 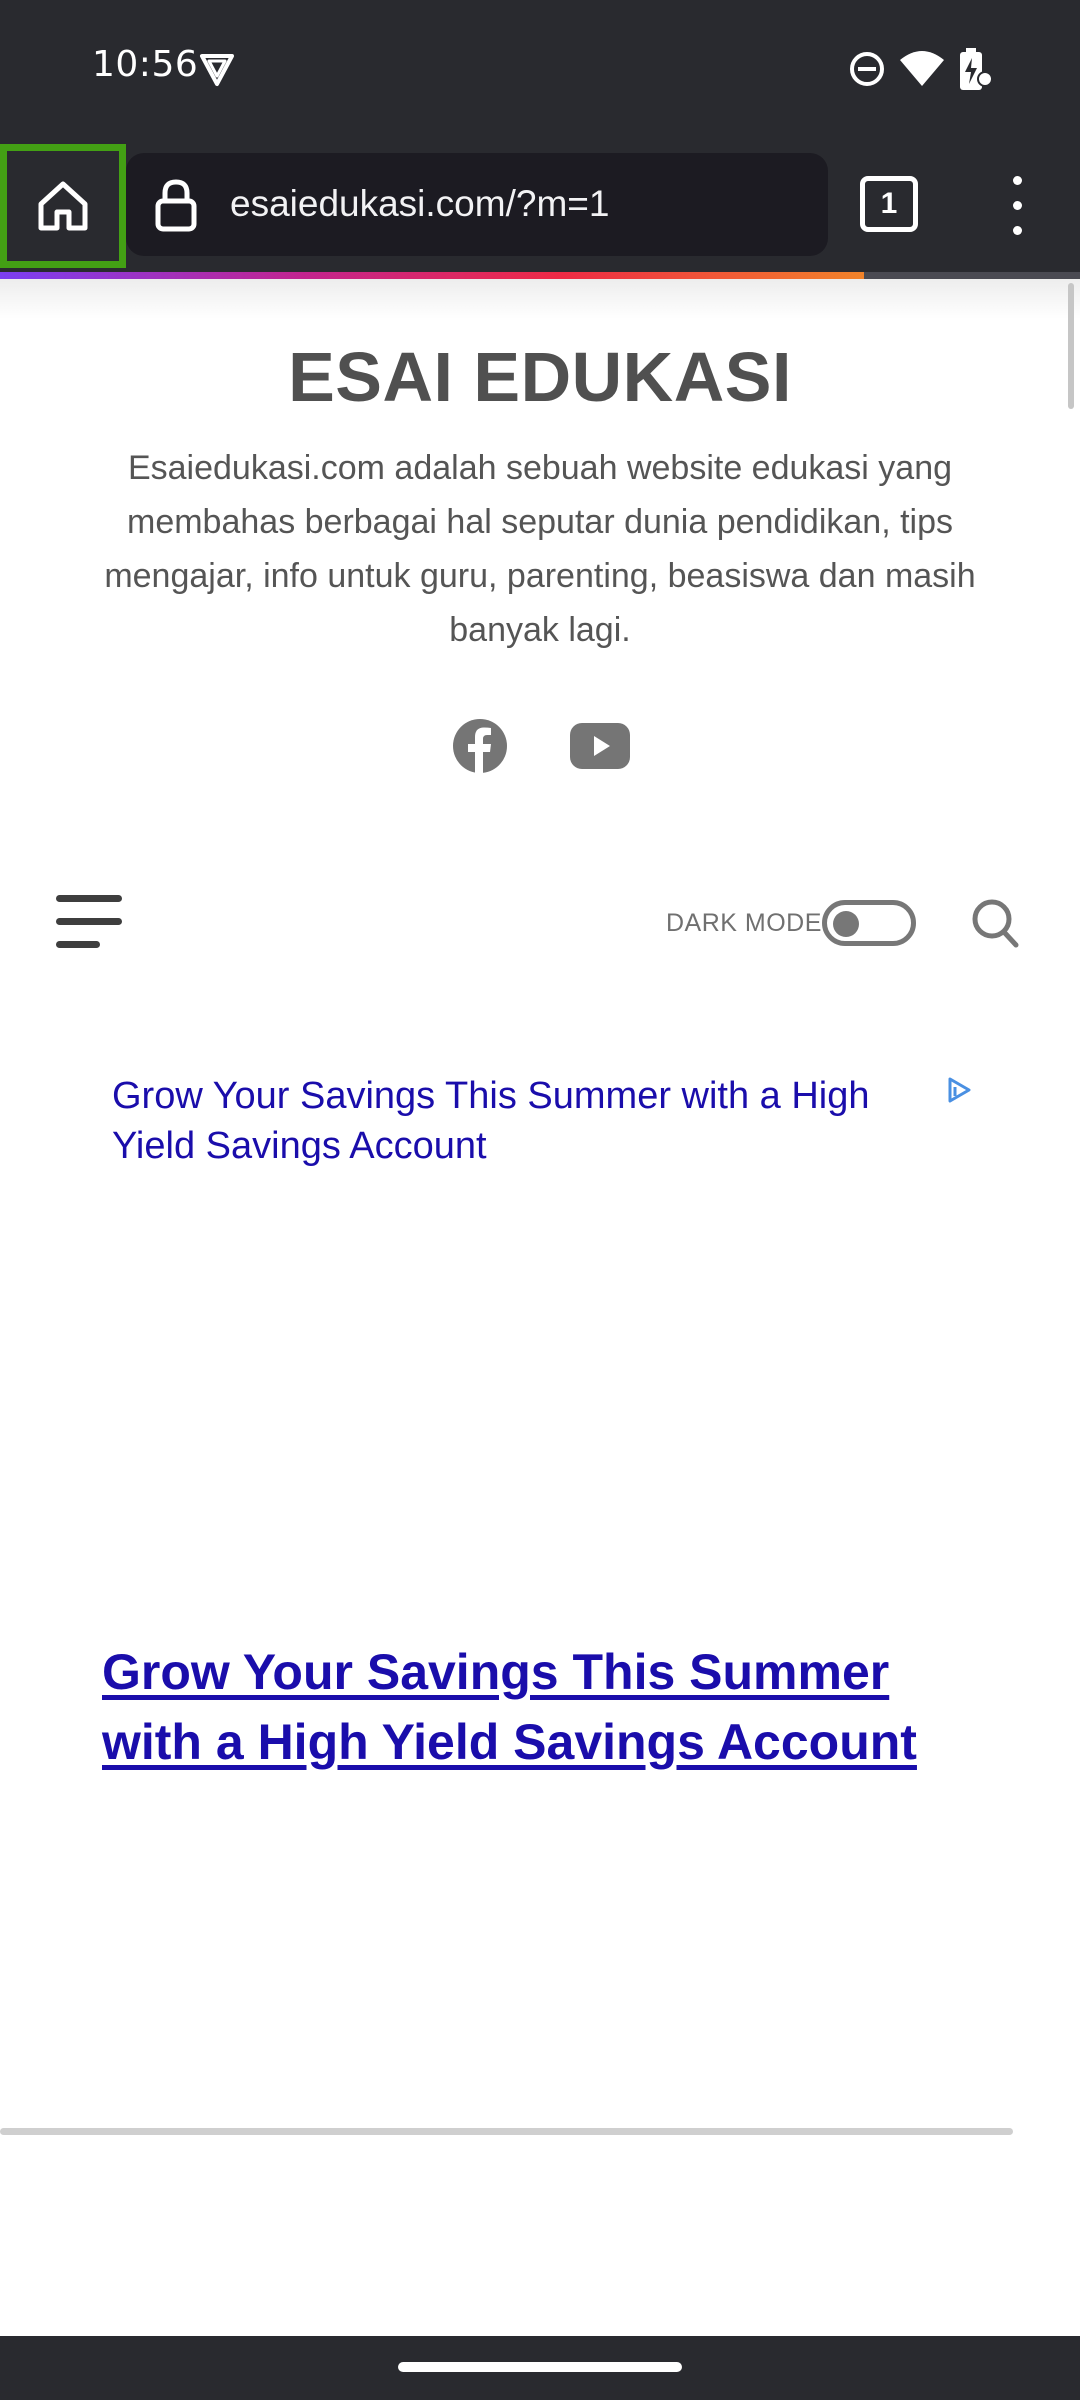 I want to click on system-nav-bar, so click(x=540, y=2368).